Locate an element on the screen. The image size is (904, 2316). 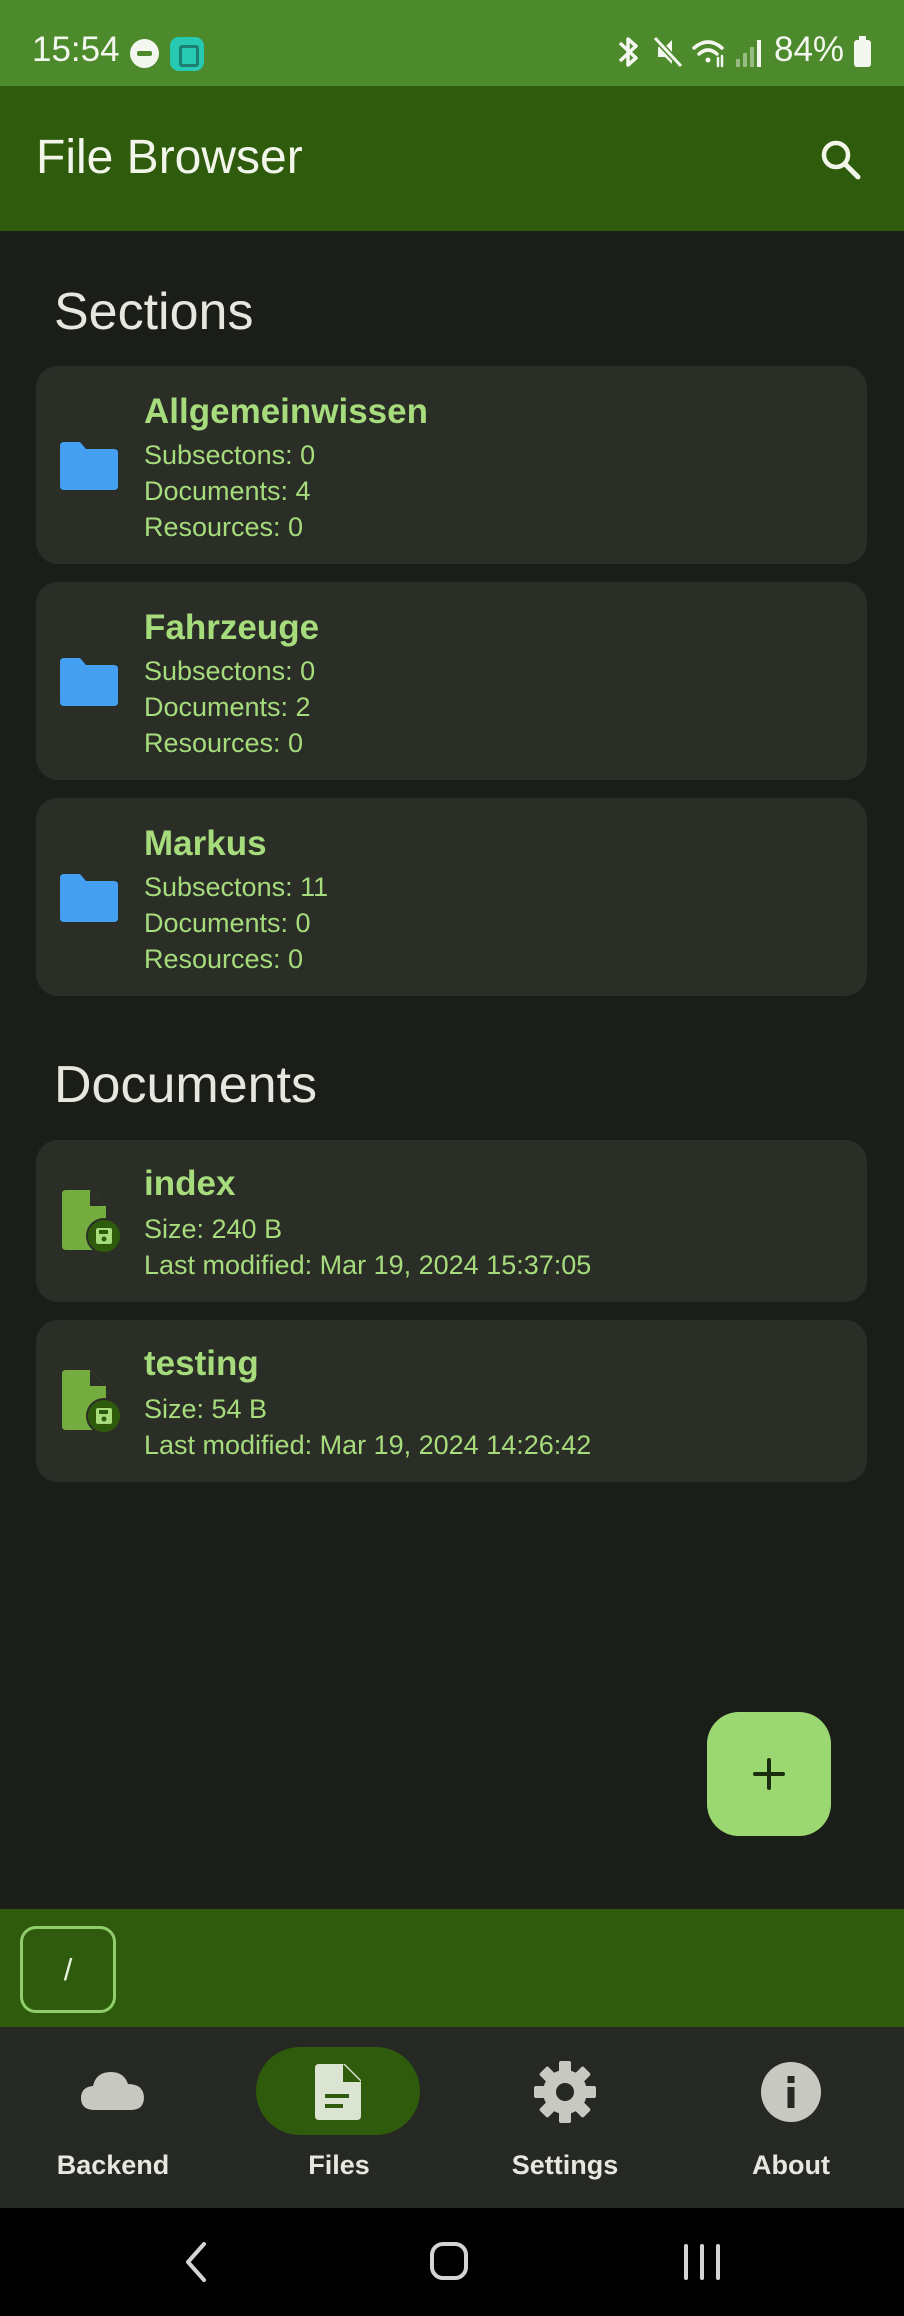
battery-icon is located at coordinates (862, 51).